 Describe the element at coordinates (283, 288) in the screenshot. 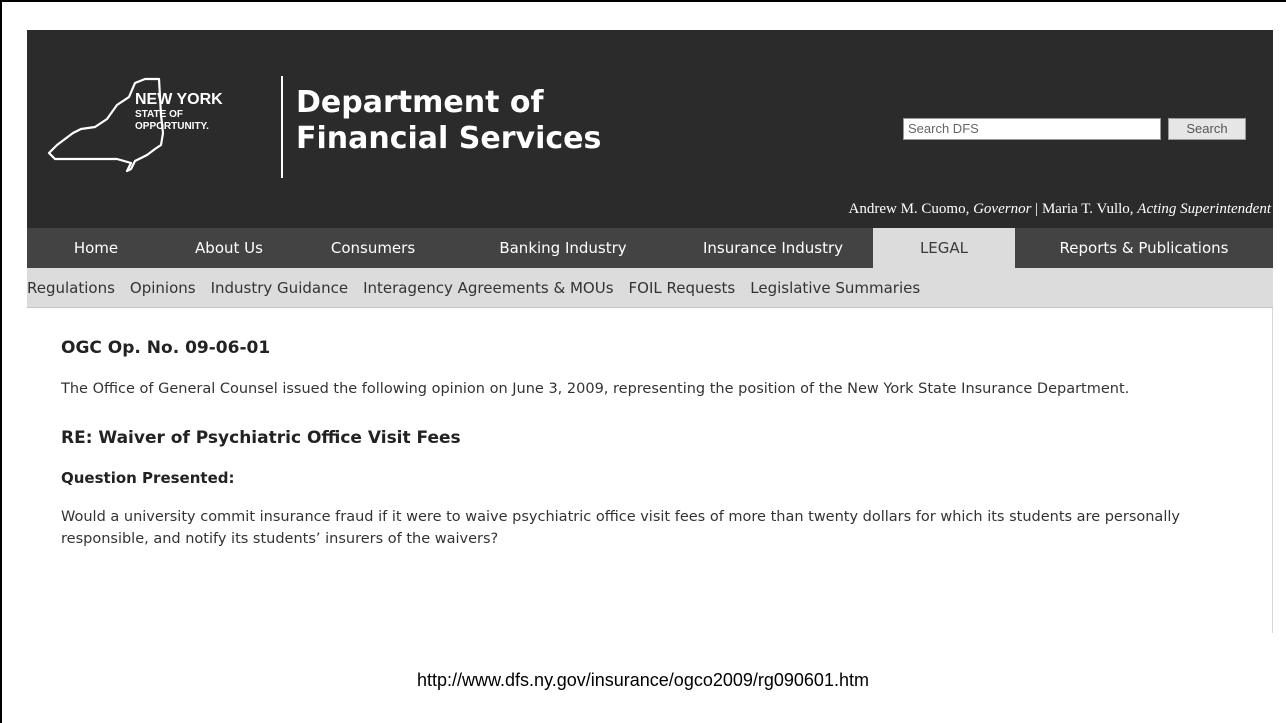

I see `subnav-item-industry-guidance: Industry Guidance` at that location.